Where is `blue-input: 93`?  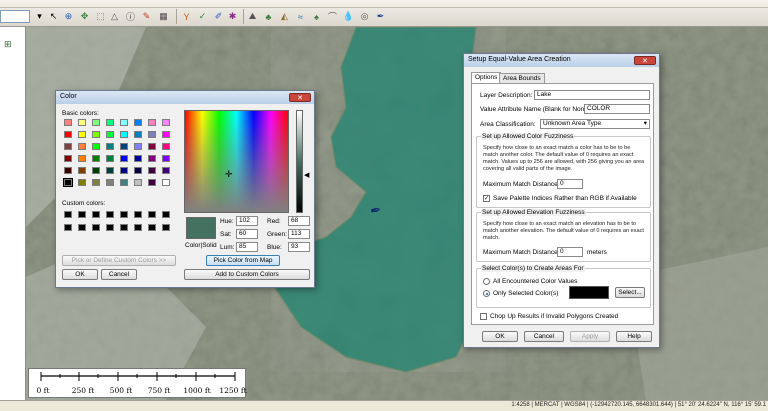
blue-input: 93 is located at coordinates (299, 247).